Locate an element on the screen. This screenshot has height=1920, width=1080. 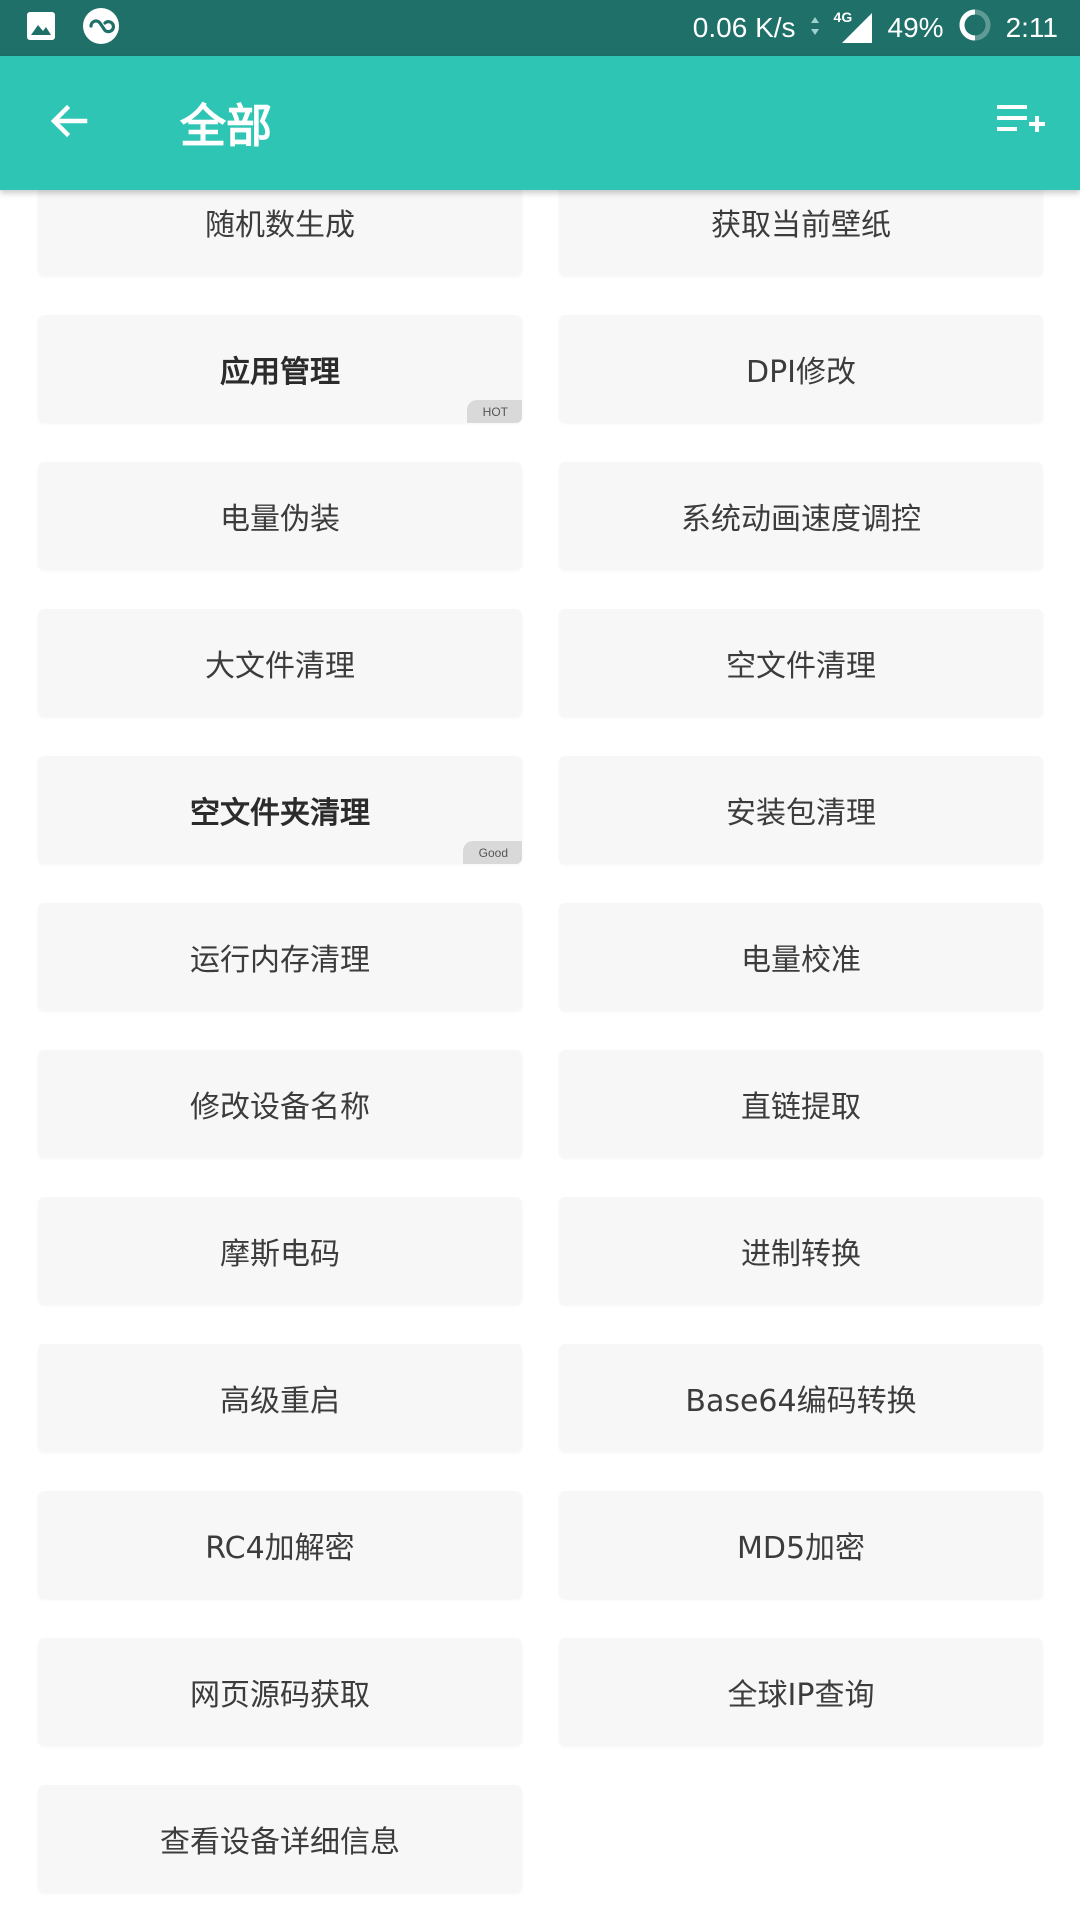
tool-card: 摩斯电码 is located at coordinates (280, 1251).